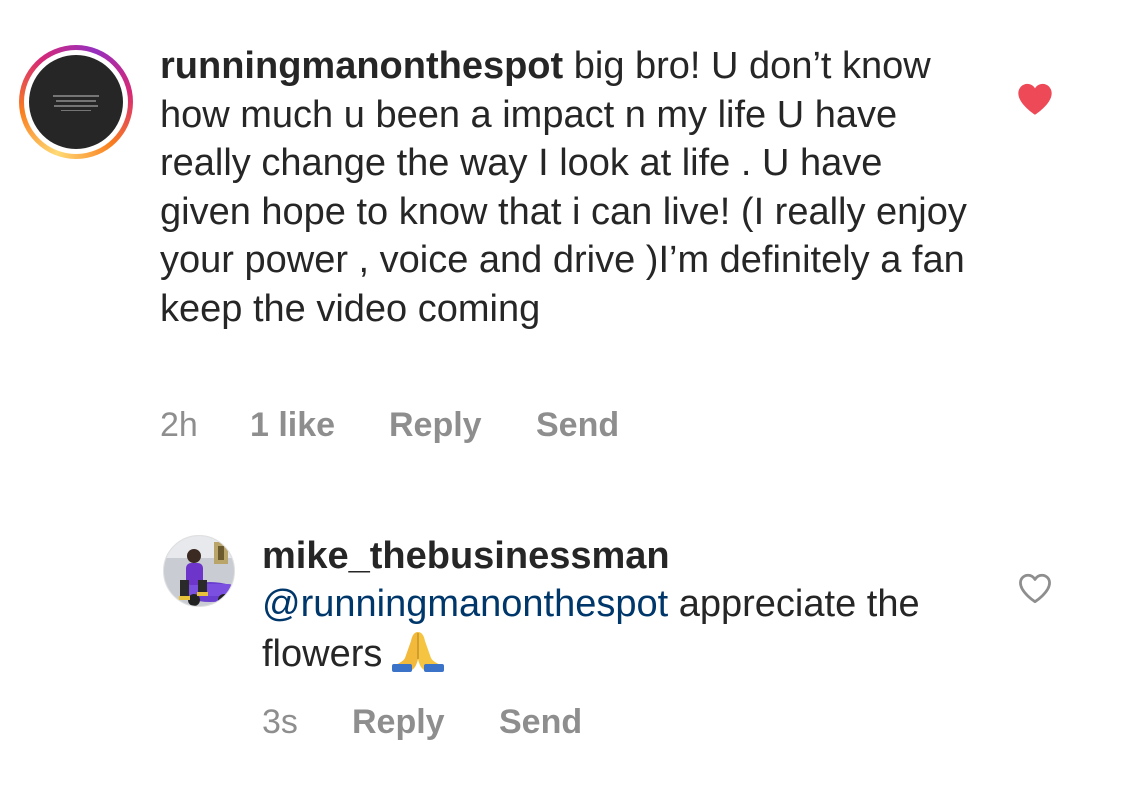 This screenshot has width=1125, height=790. What do you see at coordinates (292, 425) in the screenshot?
I see `like-count-button: 1 like` at bounding box center [292, 425].